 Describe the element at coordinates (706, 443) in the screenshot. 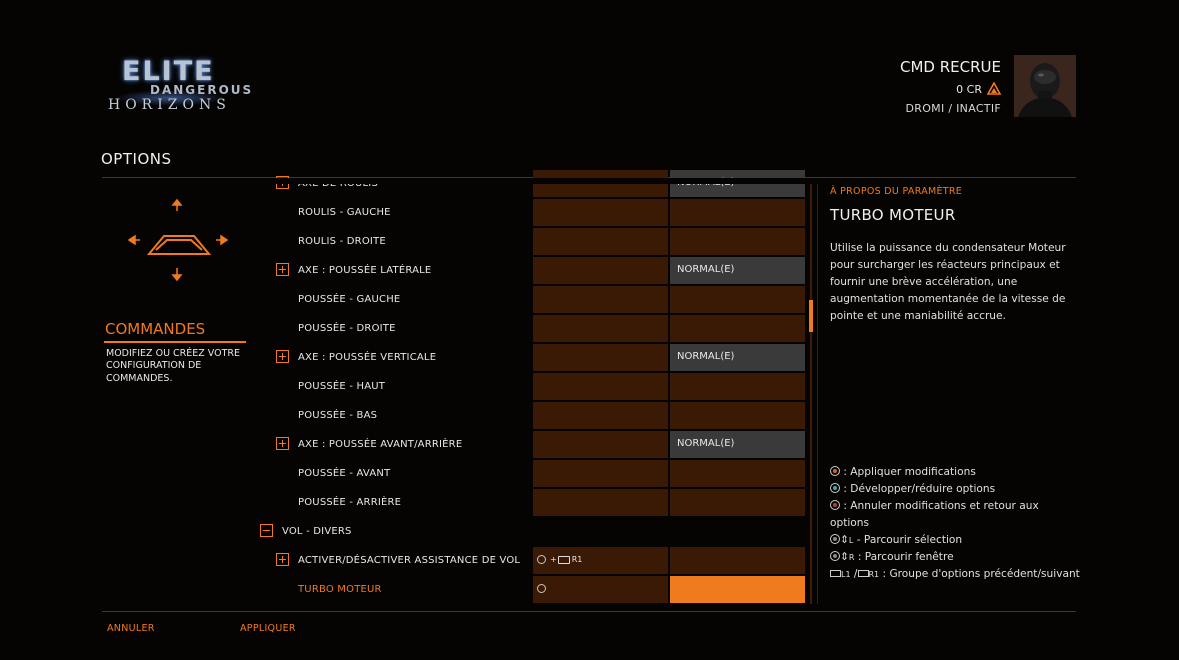

I see `secondary-binding-value: NORMAL(E)` at that location.